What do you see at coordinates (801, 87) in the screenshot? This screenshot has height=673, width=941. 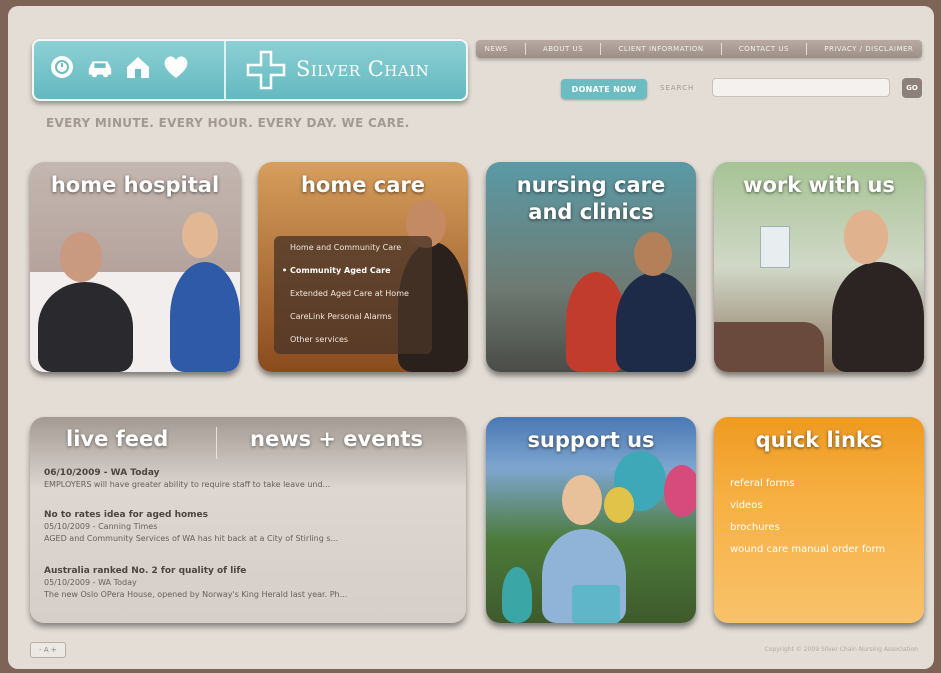 I see `search-input` at bounding box center [801, 87].